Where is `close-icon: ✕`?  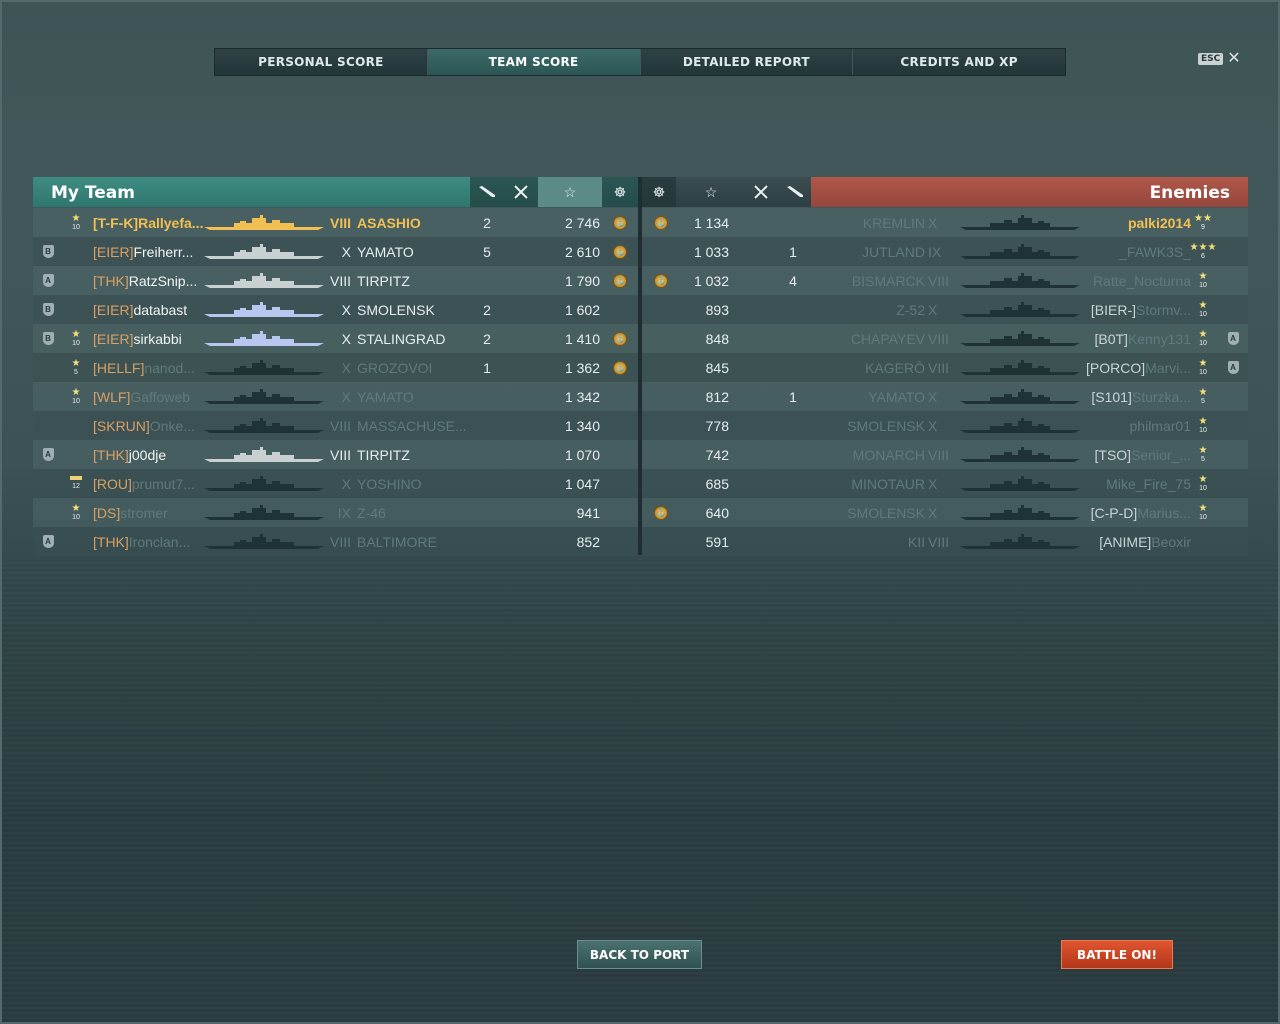
close-icon: ✕ is located at coordinates (1233, 59).